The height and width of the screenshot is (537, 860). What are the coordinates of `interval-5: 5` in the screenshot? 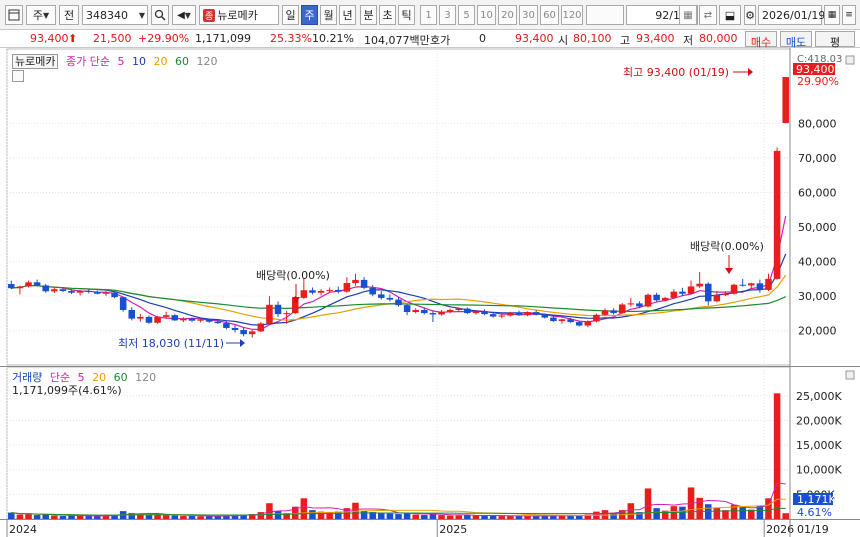 It's located at (466, 15).